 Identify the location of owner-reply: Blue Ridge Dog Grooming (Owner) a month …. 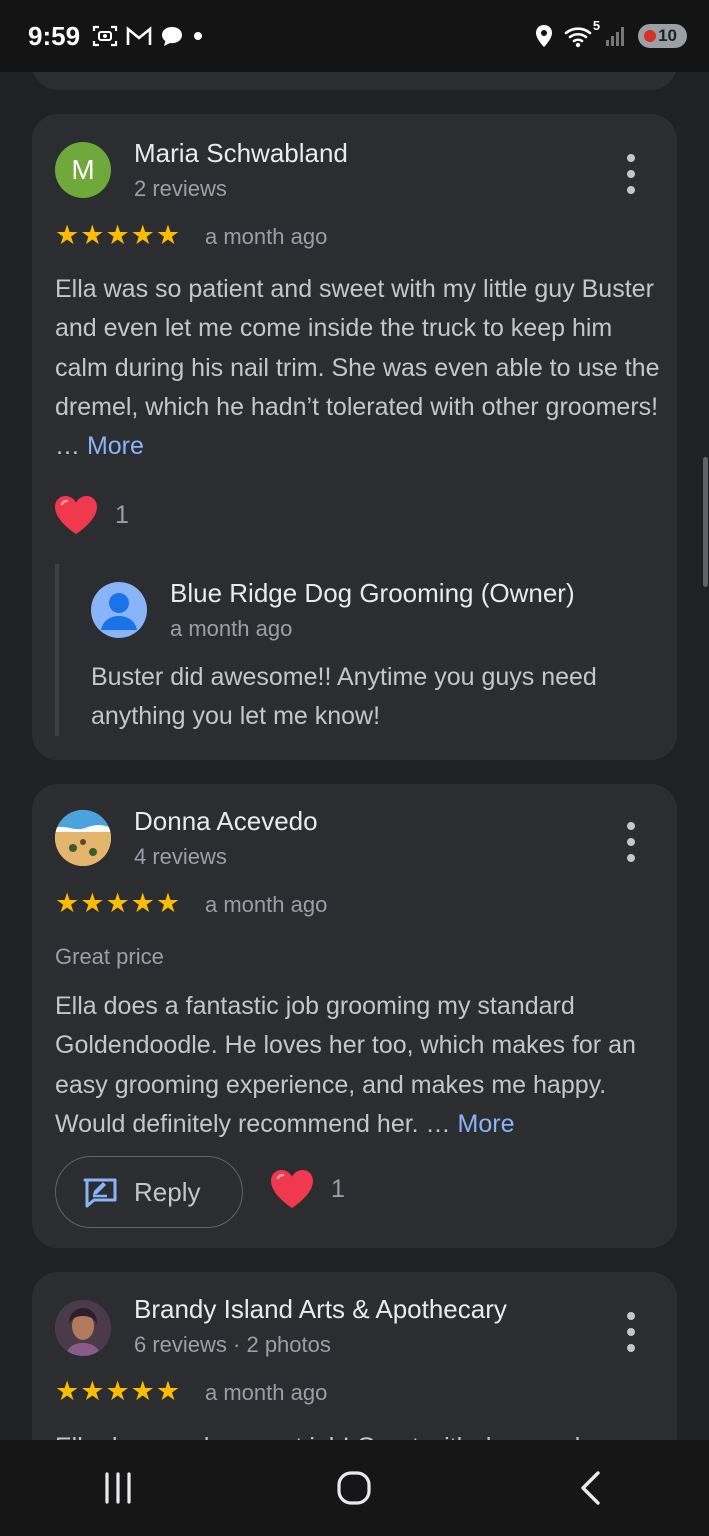
(357, 650).